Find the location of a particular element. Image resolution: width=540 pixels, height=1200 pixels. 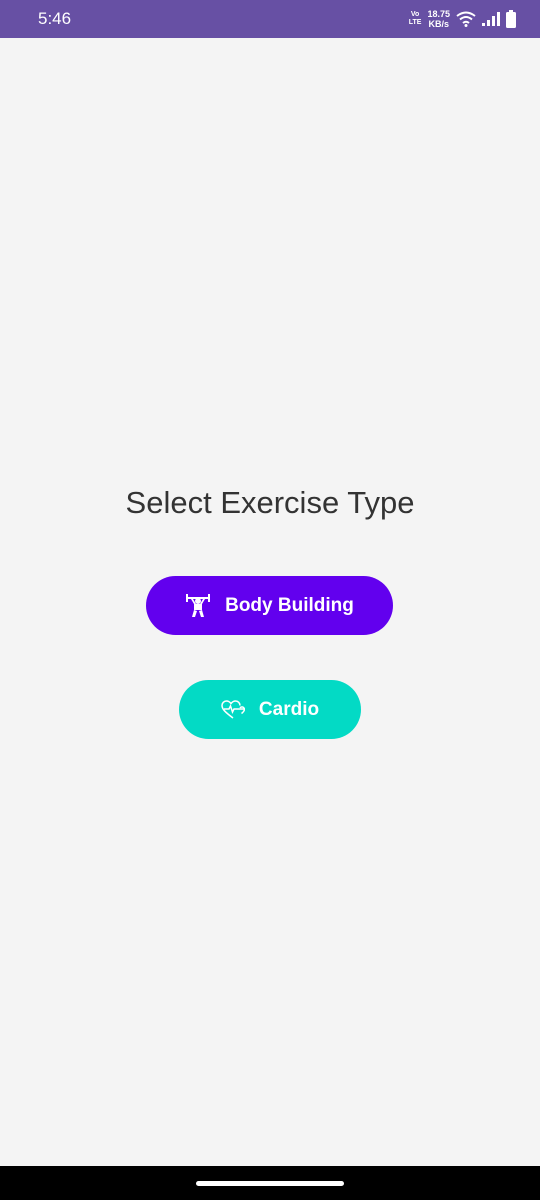

cardio-label: Cardio is located at coordinates (289, 709).